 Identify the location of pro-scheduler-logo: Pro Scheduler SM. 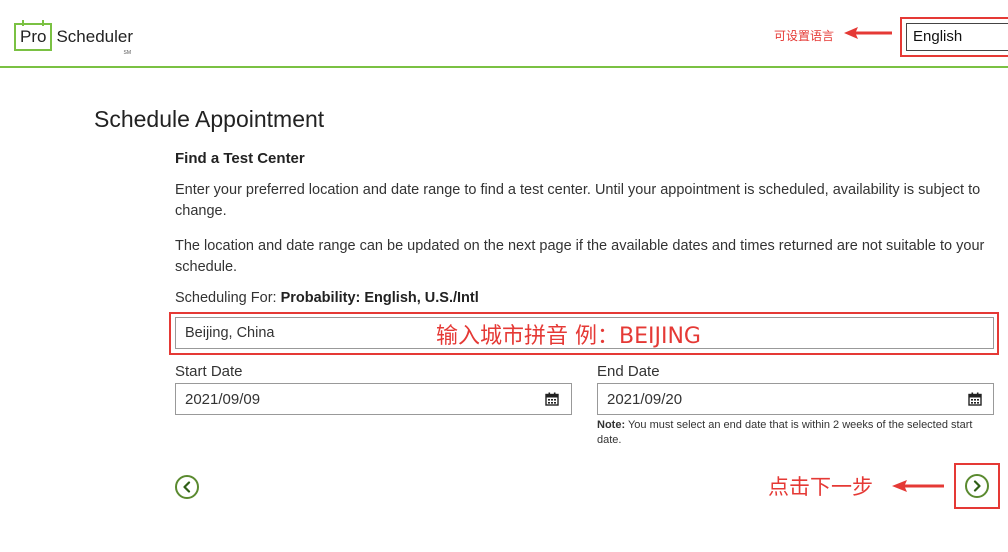
(74, 38).